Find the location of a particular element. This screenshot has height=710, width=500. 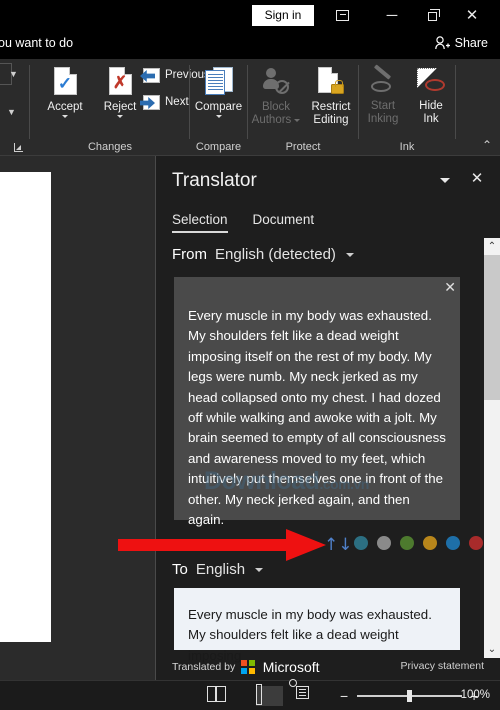

dot-green is located at coordinates (407, 543).